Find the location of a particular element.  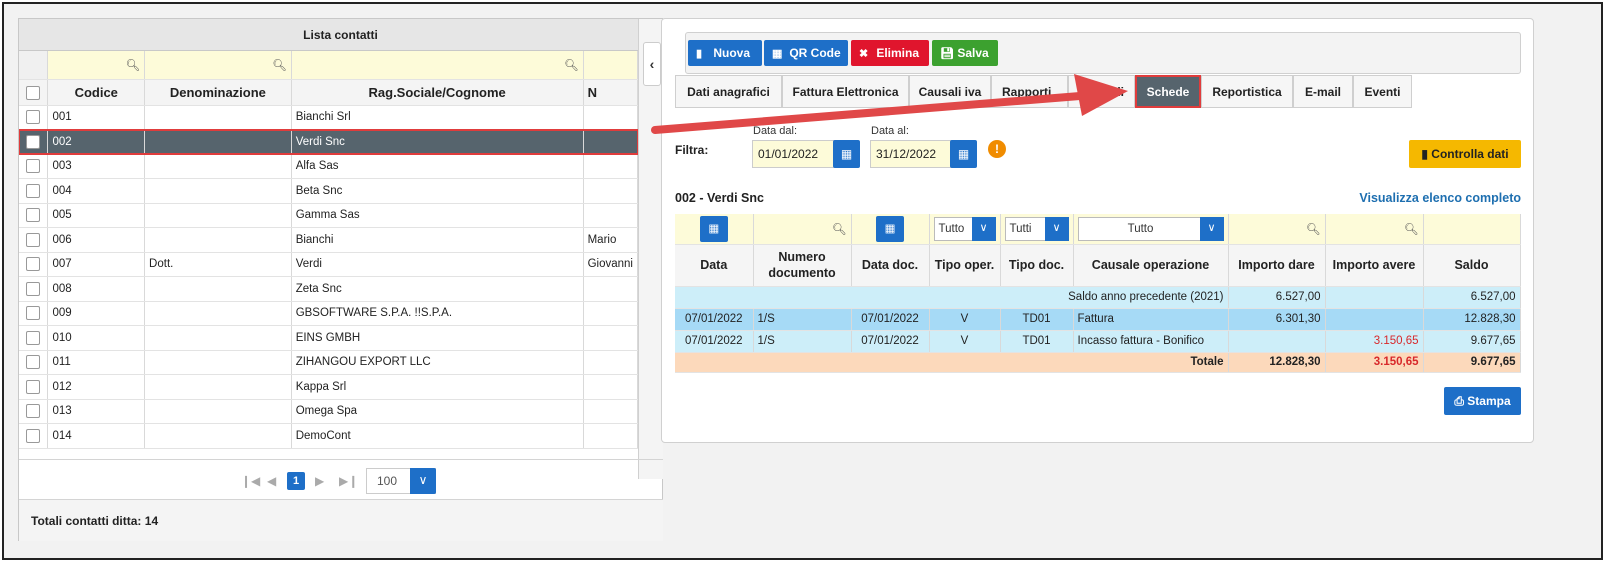

col-header-codice: Codice is located at coordinates (96, 92).